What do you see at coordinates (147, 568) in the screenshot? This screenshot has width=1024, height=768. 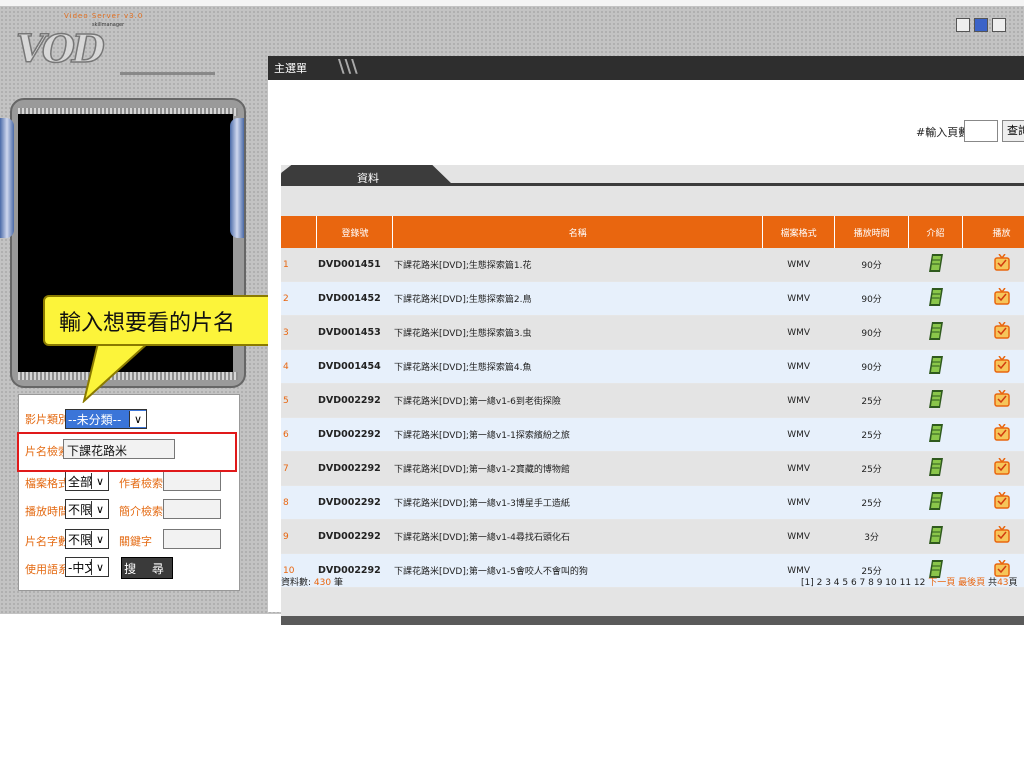 I see `search-button: 搜 尋` at bounding box center [147, 568].